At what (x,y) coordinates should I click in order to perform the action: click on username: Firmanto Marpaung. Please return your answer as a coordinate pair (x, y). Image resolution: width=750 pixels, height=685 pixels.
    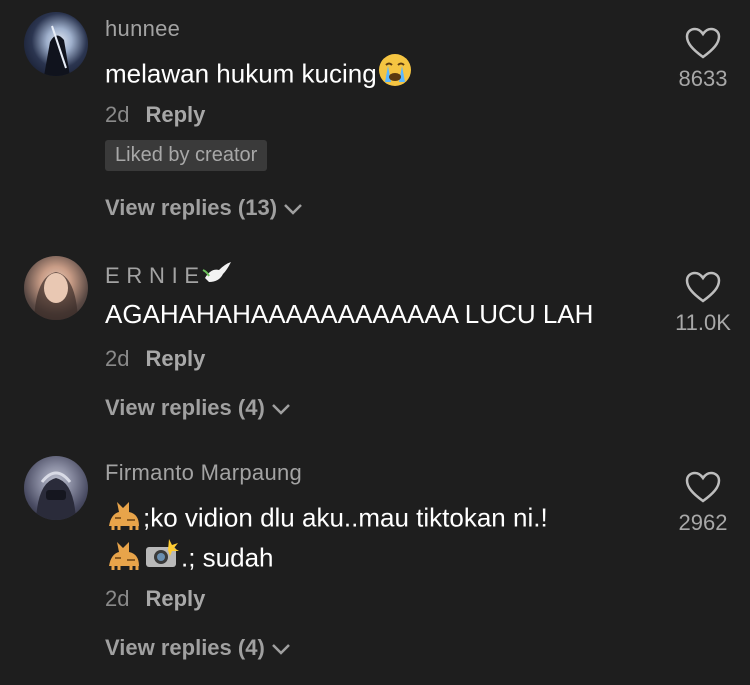
    Looking at the image, I should click on (203, 473).